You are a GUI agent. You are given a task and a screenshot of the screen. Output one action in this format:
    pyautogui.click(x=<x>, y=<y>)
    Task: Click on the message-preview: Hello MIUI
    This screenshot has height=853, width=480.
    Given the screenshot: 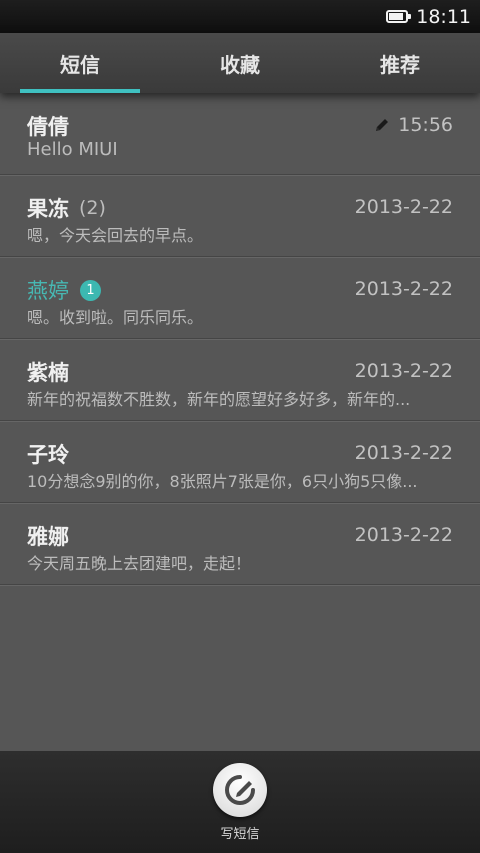 What is the action you would take?
    pyautogui.click(x=72, y=149)
    